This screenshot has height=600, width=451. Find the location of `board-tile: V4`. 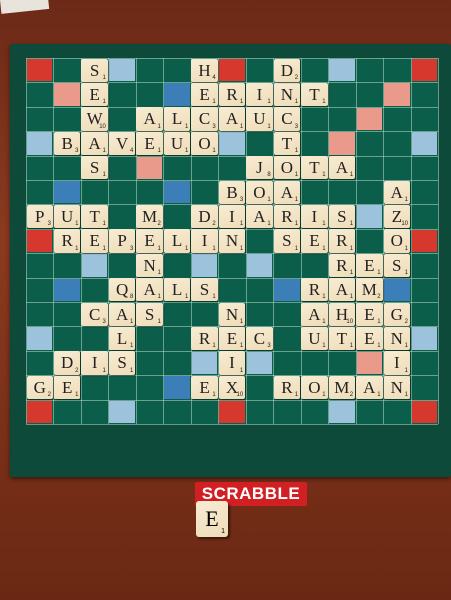

board-tile: V4 is located at coordinates (122, 143).